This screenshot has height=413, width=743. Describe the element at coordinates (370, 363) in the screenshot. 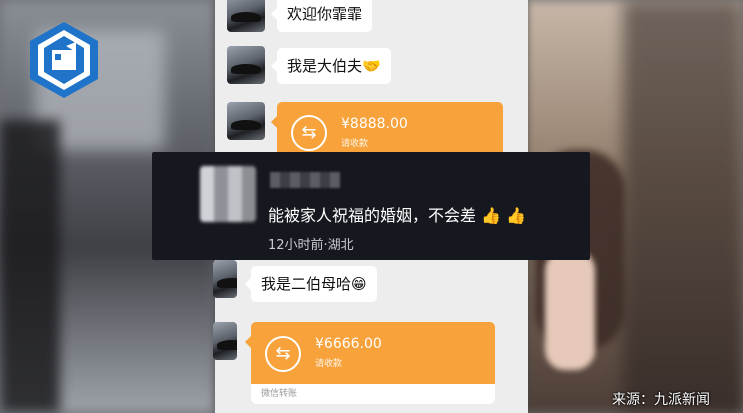

I see `transfer-card: ⇆ ¥6666.00 请收款 微信转账` at that location.